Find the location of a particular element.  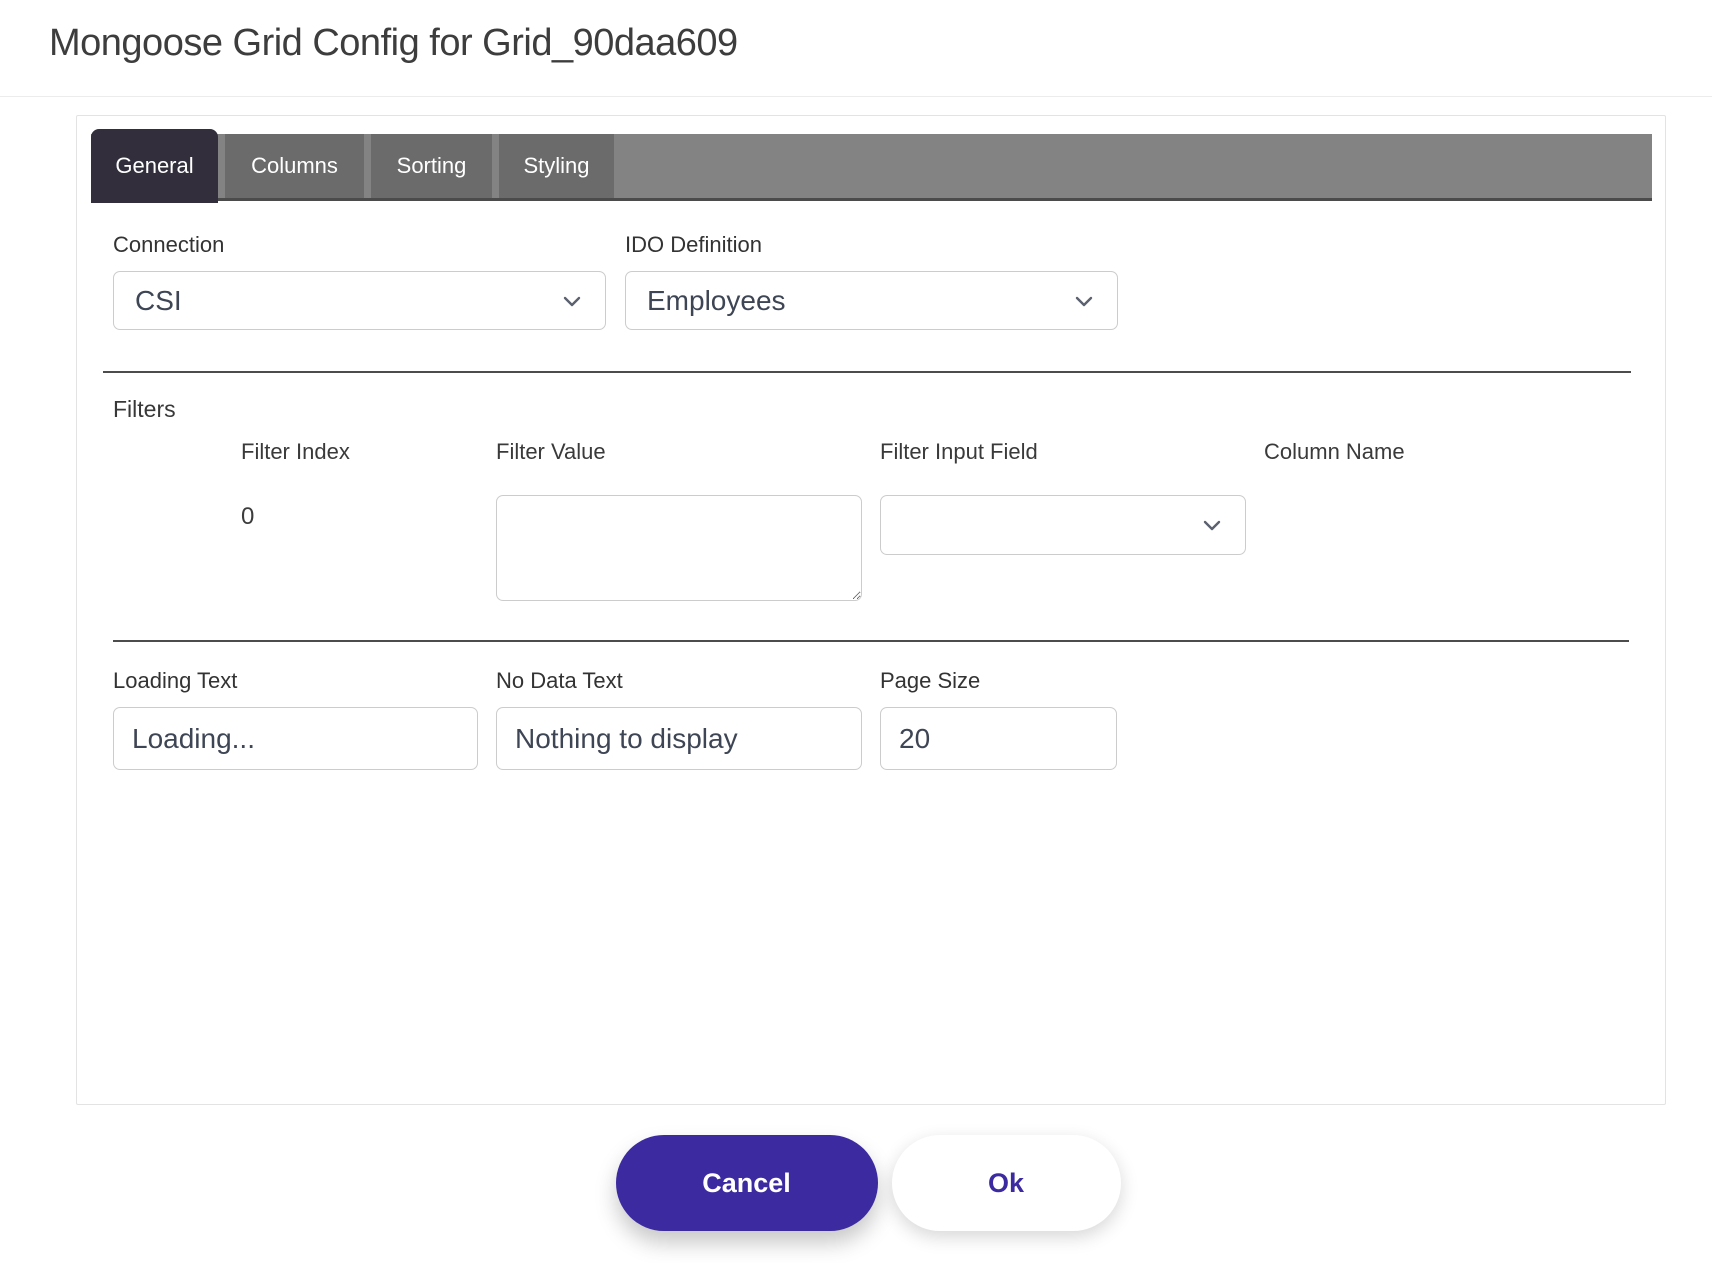

filter-input-field-select is located at coordinates (1063, 525).